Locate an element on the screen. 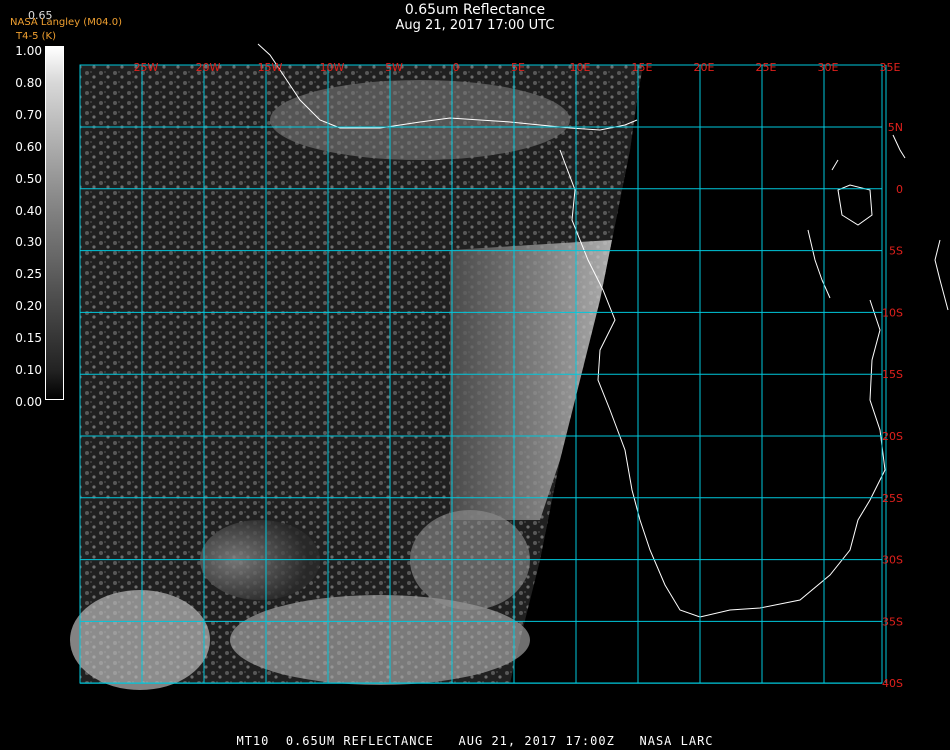 The height and width of the screenshot is (750, 950). latitude-label: 30S is located at coordinates (892, 560).